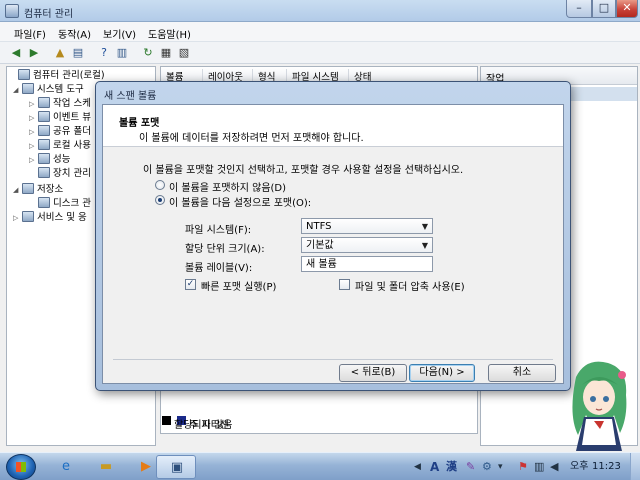 The image size is (640, 480). I want to click on disk-legend: 할당되지 않음 주 파티션, so click(197, 423).